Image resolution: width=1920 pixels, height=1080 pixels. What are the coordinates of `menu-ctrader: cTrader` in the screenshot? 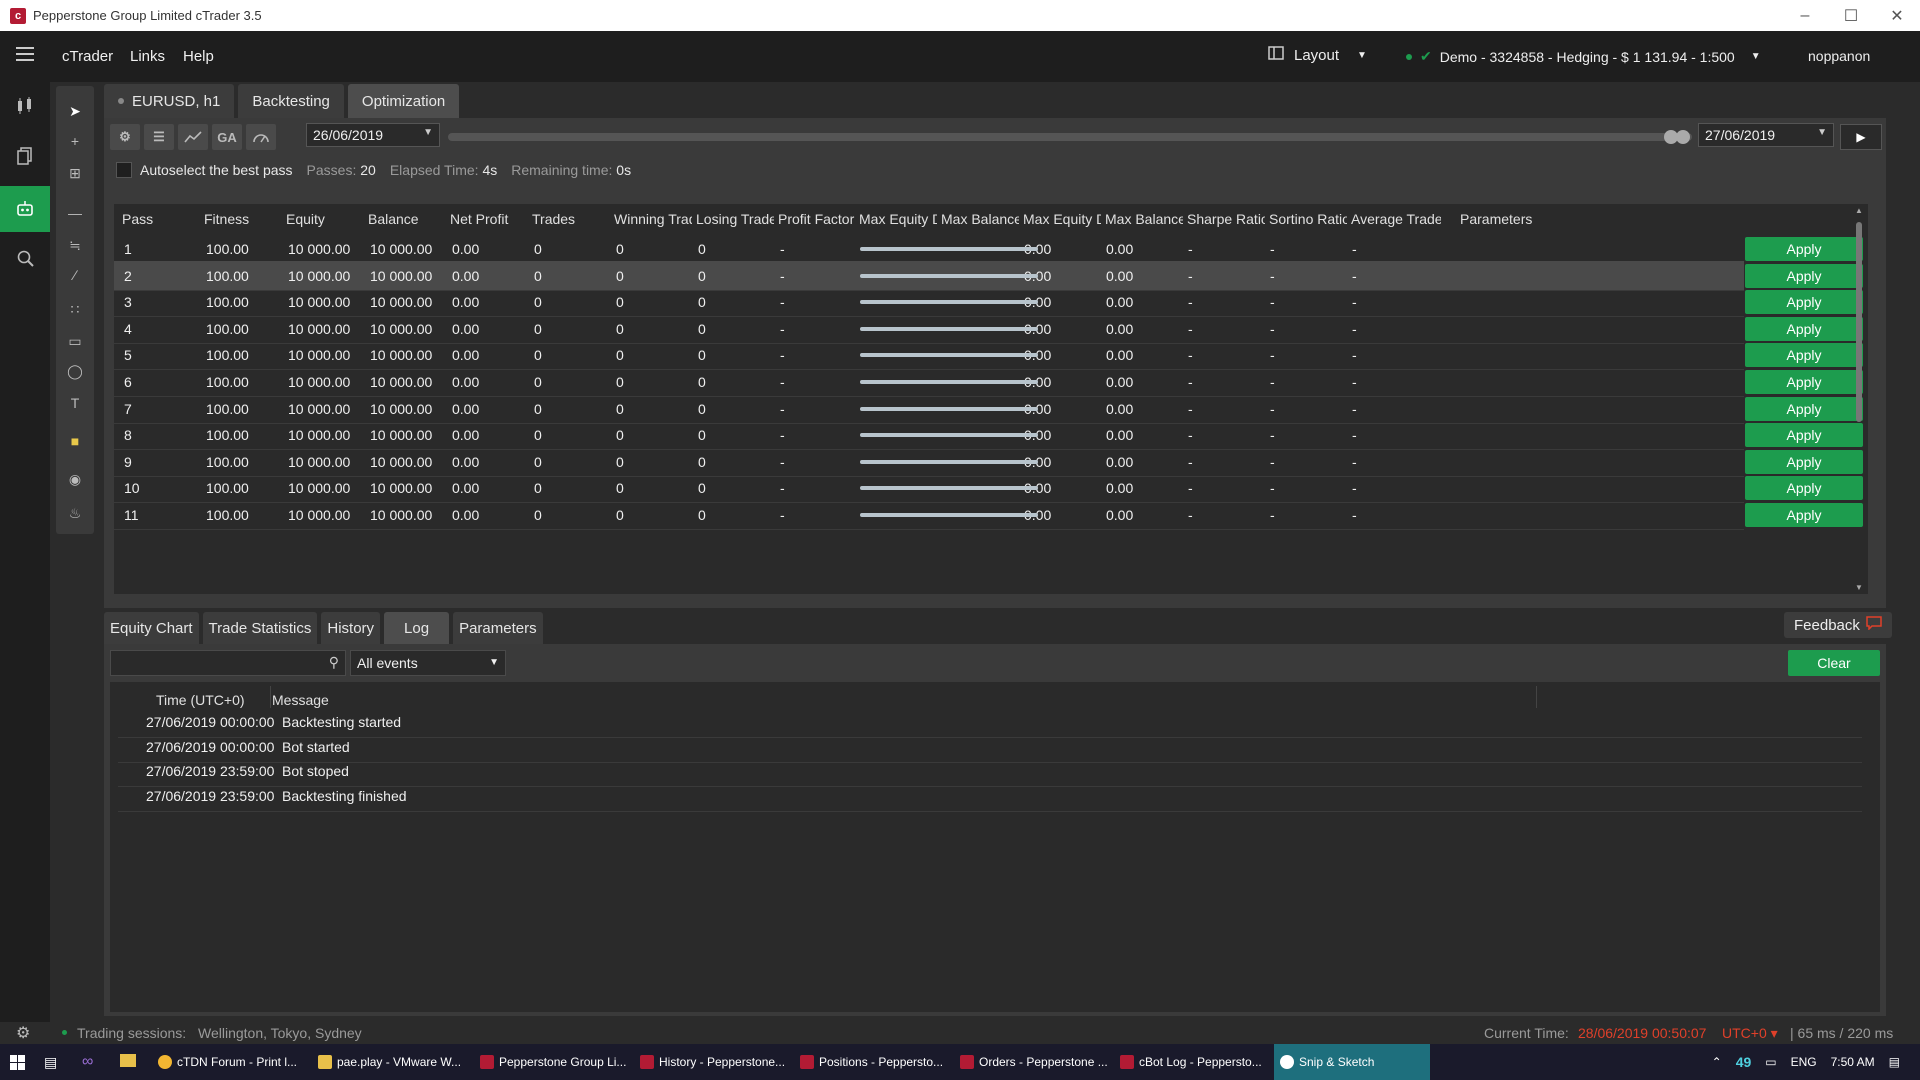 It's located at (87, 56).